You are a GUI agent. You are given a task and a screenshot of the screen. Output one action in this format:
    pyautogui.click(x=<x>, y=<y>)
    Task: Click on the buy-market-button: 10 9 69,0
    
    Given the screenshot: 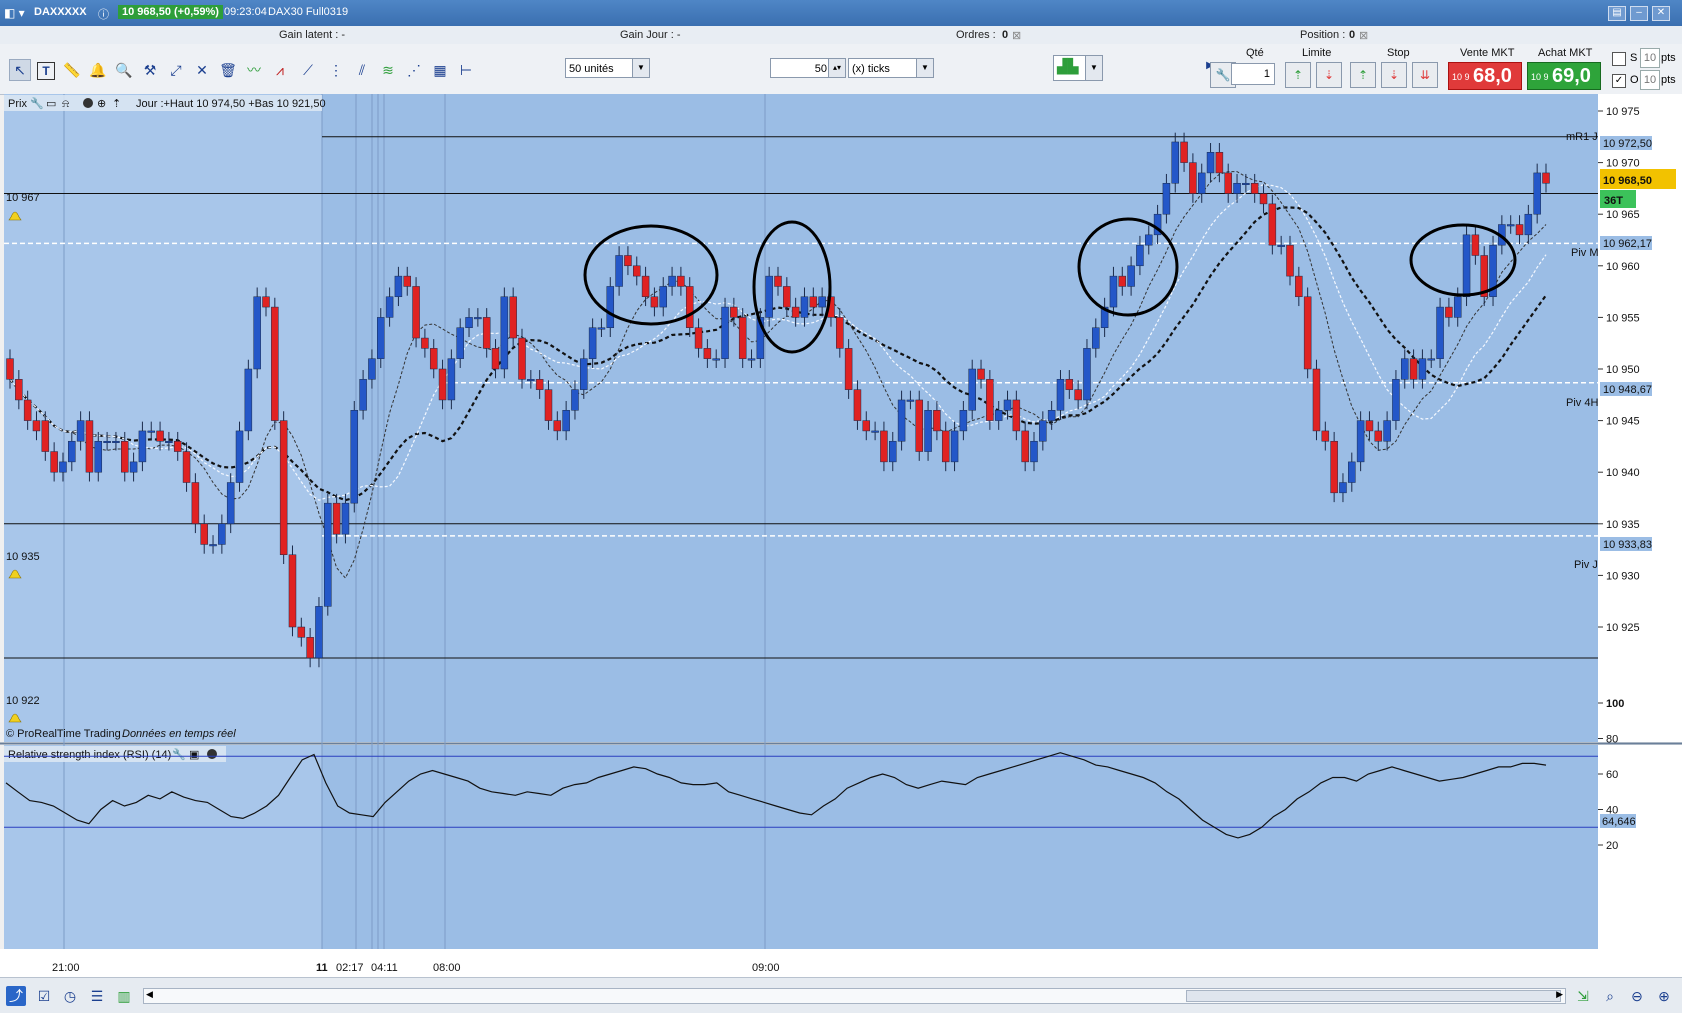 What is the action you would take?
    pyautogui.click(x=1564, y=76)
    